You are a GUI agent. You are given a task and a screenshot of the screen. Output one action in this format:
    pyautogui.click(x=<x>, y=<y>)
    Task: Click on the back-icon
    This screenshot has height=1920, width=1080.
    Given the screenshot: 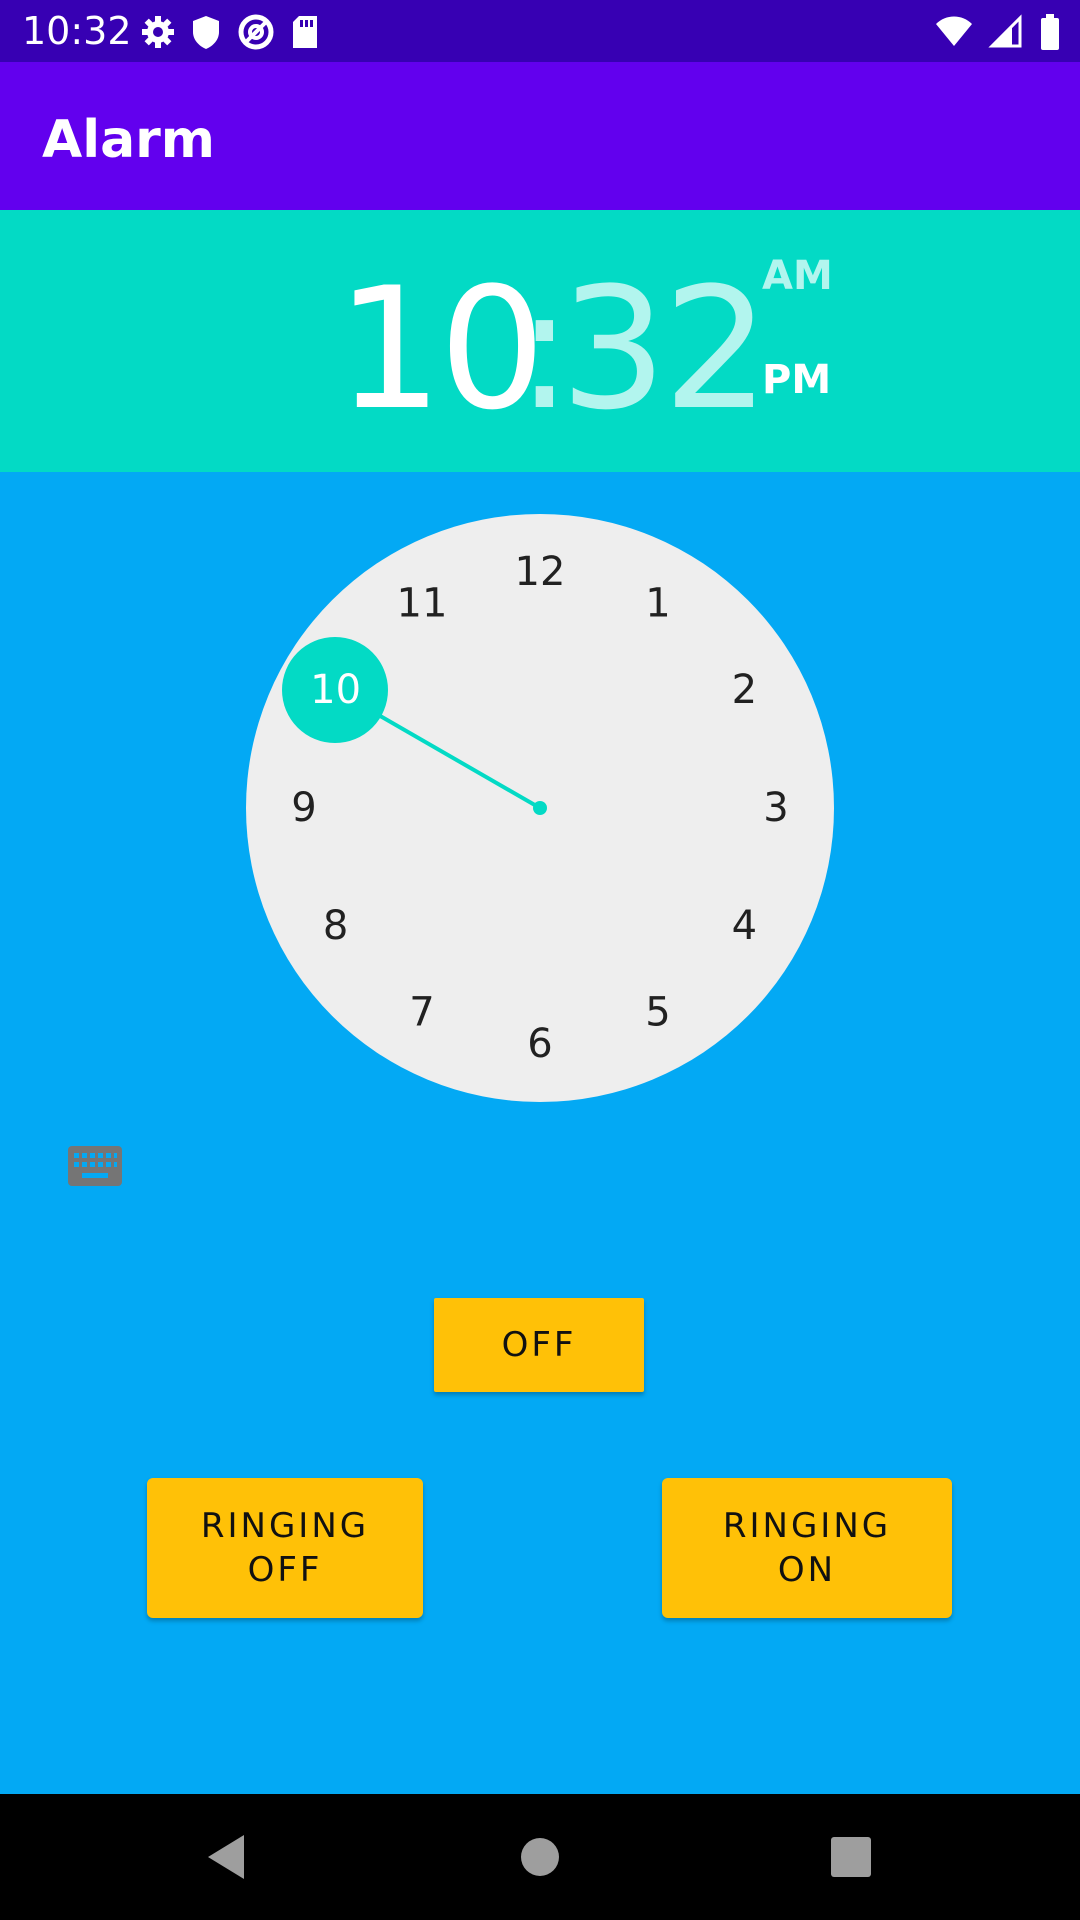 What is the action you would take?
    pyautogui.click(x=226, y=1857)
    